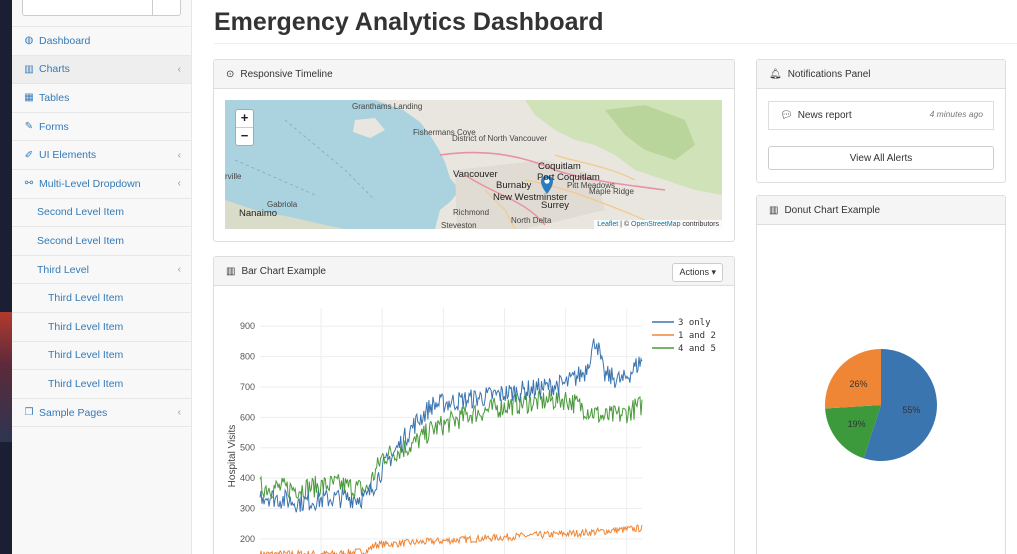  Describe the element at coordinates (881, 115) in the screenshot. I see `notification-item: 💬︎ News report 4 minutes ago` at that location.